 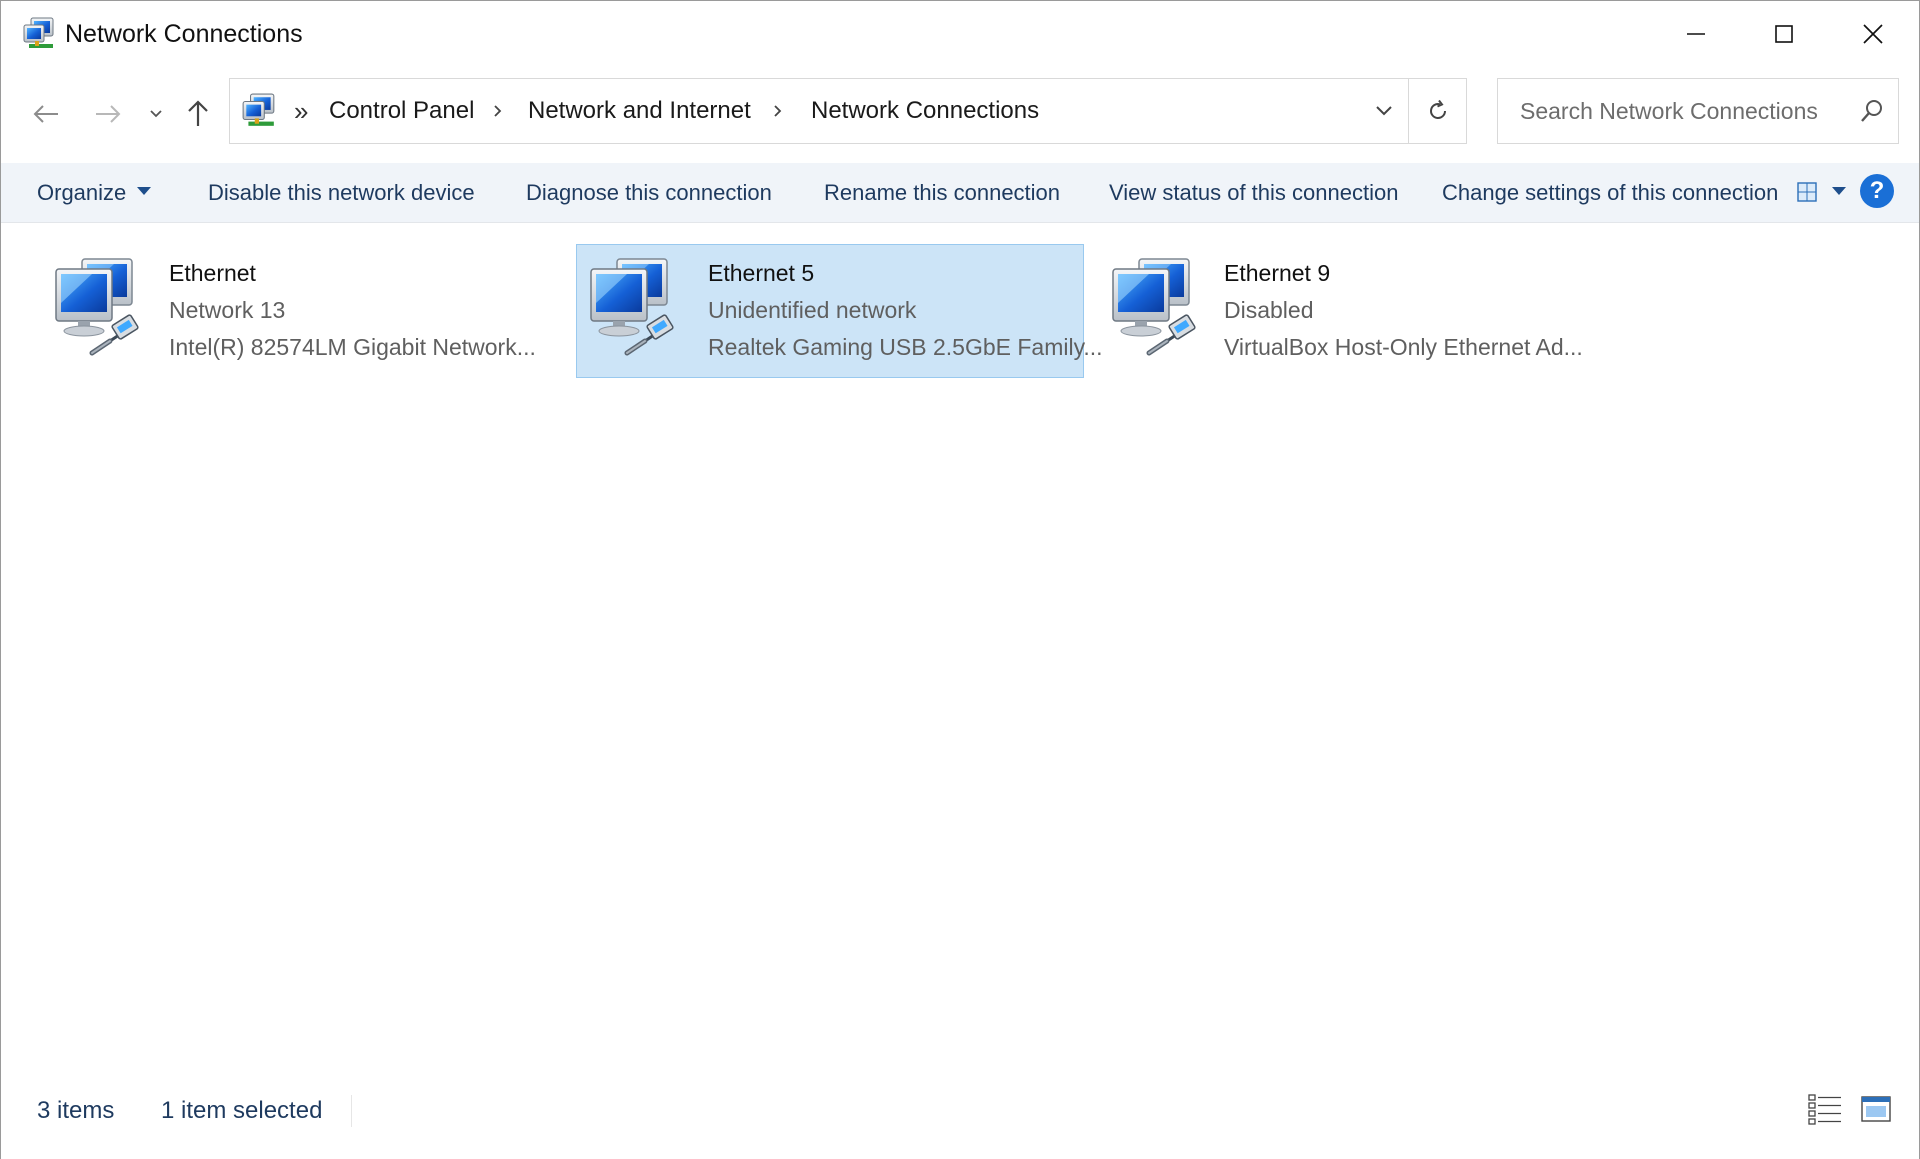 What do you see at coordinates (1253, 193) in the screenshot?
I see `view-status-button: View status of this connection` at bounding box center [1253, 193].